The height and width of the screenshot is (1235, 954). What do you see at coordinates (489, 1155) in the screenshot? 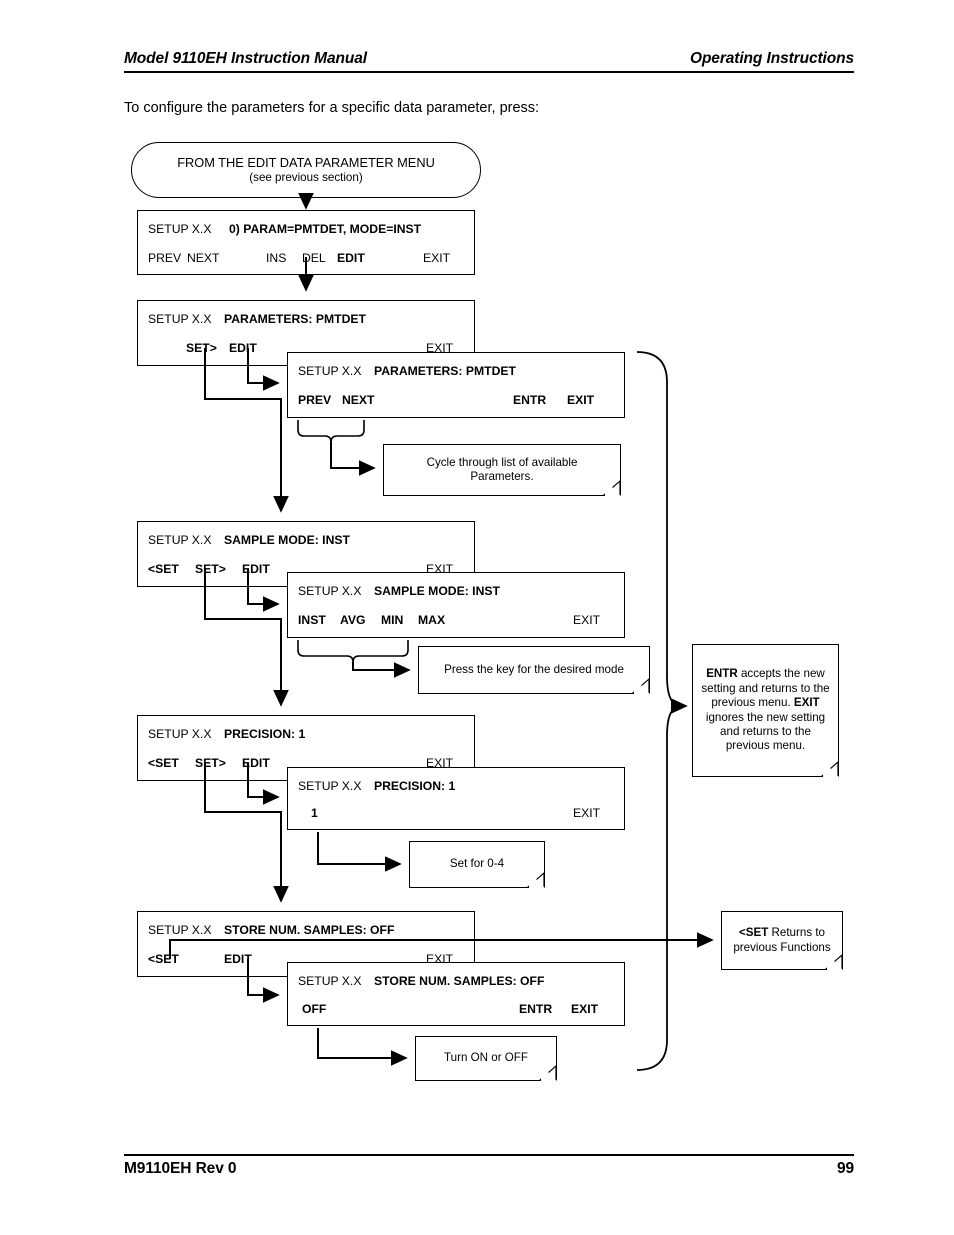
I see `footer-rule` at bounding box center [489, 1155].